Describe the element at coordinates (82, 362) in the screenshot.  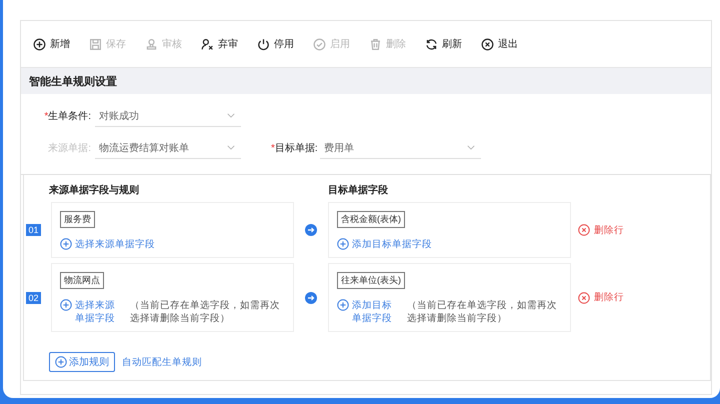
I see `add-rule-button: 添加规则` at that location.